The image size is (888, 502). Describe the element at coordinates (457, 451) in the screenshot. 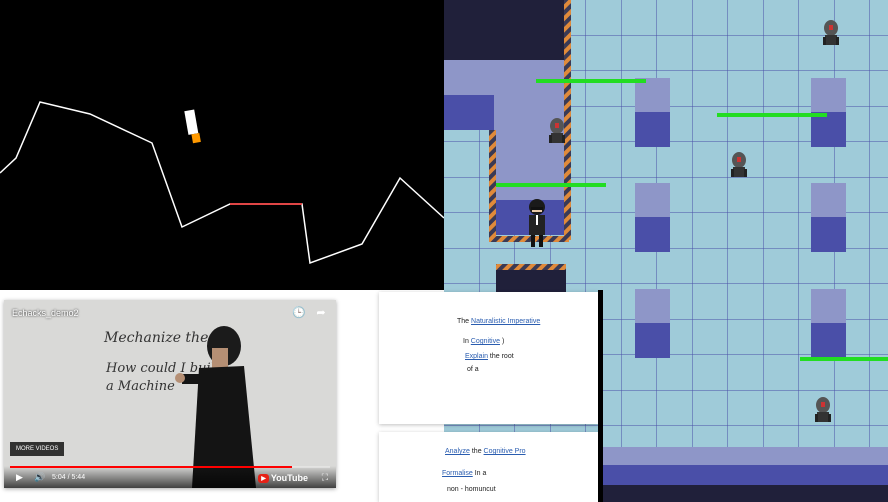

I see `concept-link: Analyze` at that location.